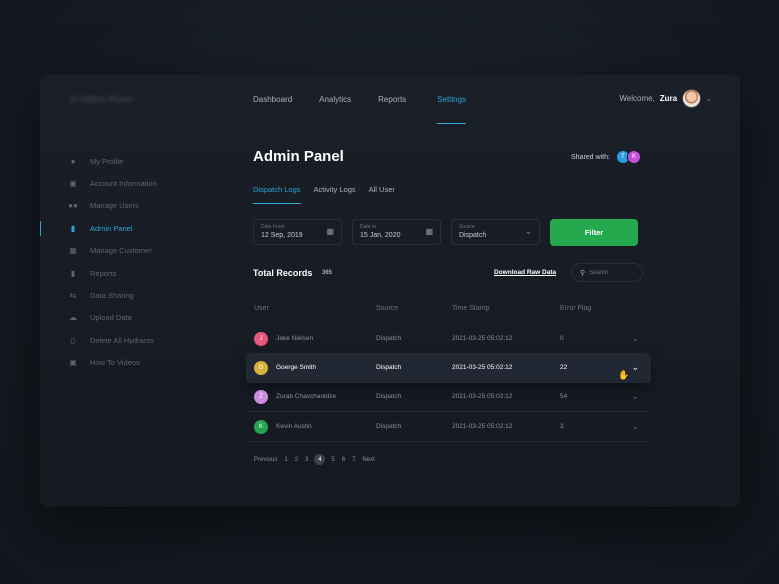 Image resolution: width=779 pixels, height=584 pixels. What do you see at coordinates (295, 338) in the screenshot?
I see `cell-user: Jake Nielsen` at bounding box center [295, 338].